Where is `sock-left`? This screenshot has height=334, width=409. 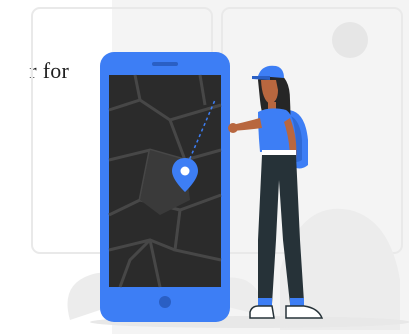 sock-left is located at coordinates (265, 302).